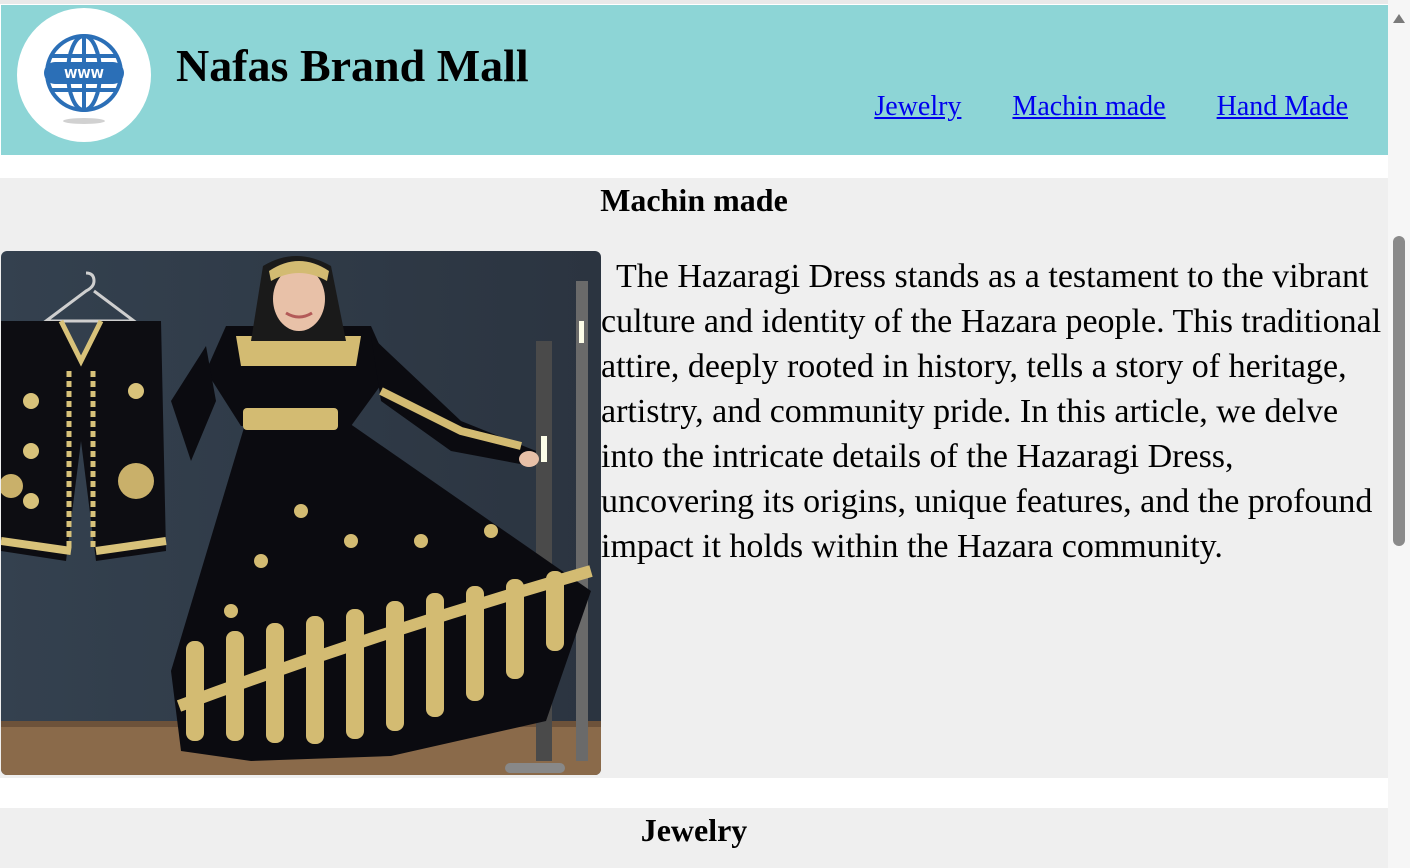 The width and height of the screenshot is (1410, 868). What do you see at coordinates (1399, 18) in the screenshot?
I see `scroll-up-arrow-icon` at bounding box center [1399, 18].